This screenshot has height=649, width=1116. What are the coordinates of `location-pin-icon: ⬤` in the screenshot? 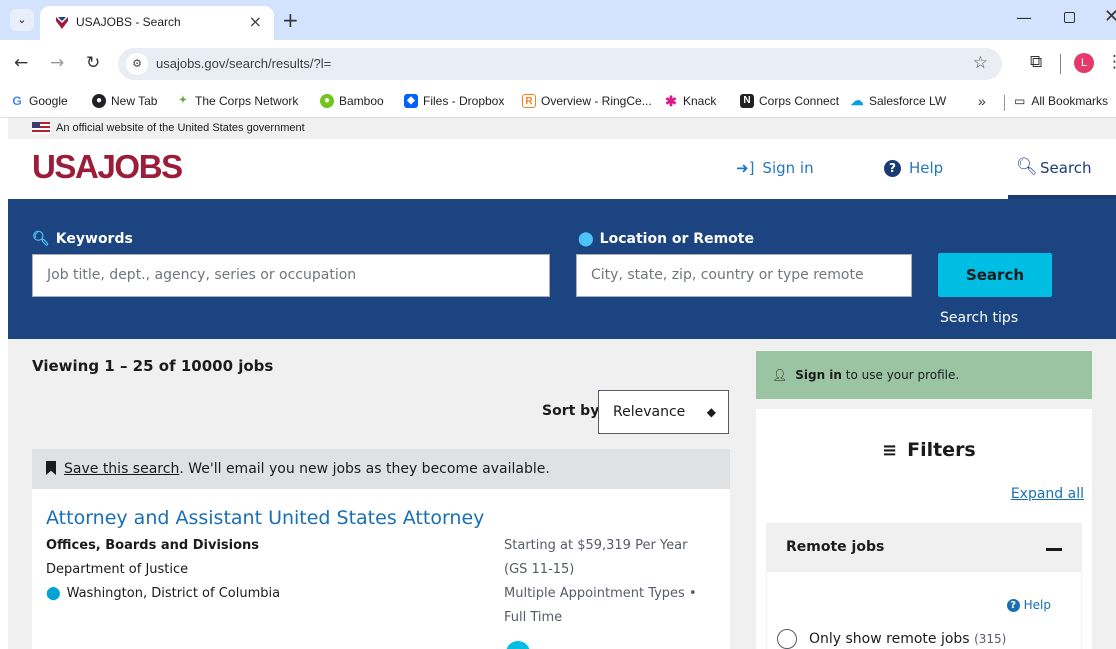 It's located at (586, 239).